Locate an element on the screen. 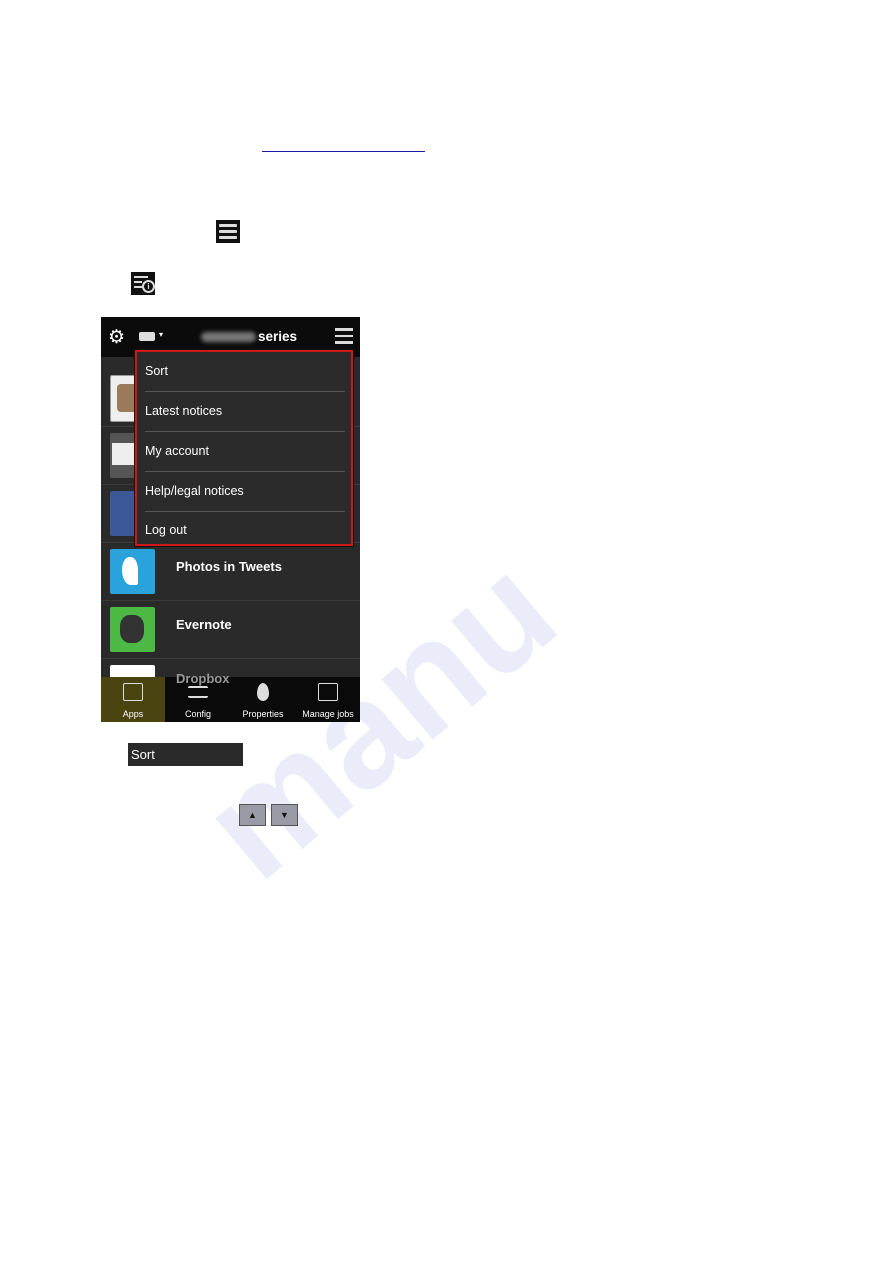 The image size is (893, 1263). printer-icon is located at coordinates (147, 336).